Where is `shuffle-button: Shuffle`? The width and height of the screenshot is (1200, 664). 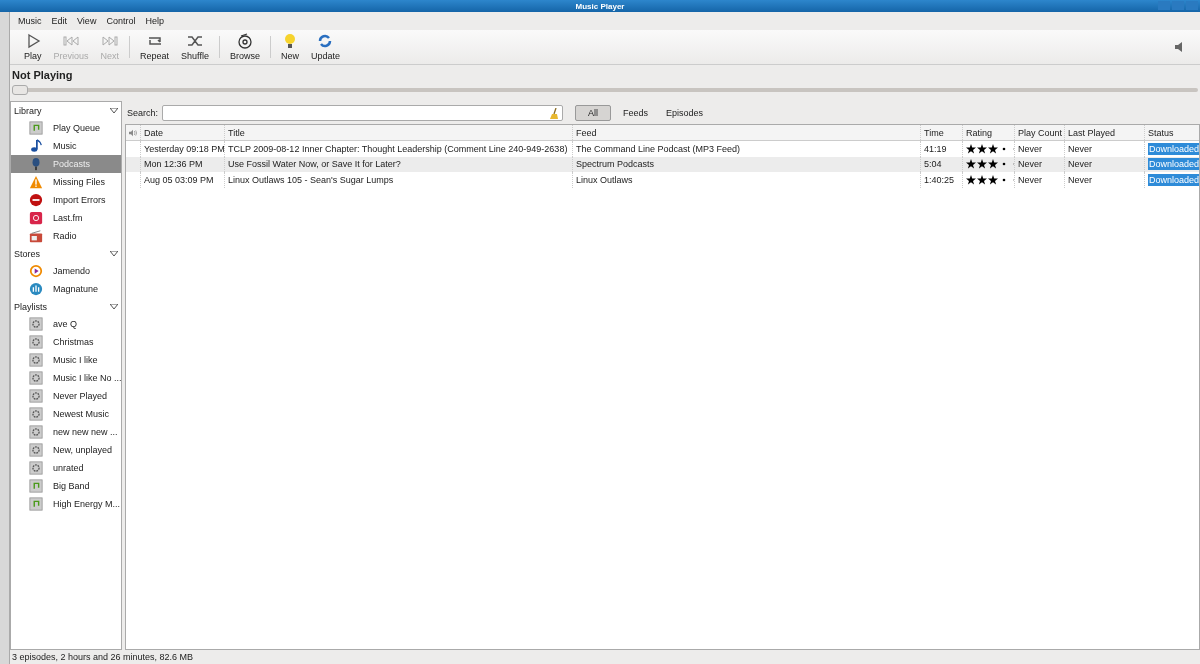 shuffle-button: Shuffle is located at coordinates (195, 47).